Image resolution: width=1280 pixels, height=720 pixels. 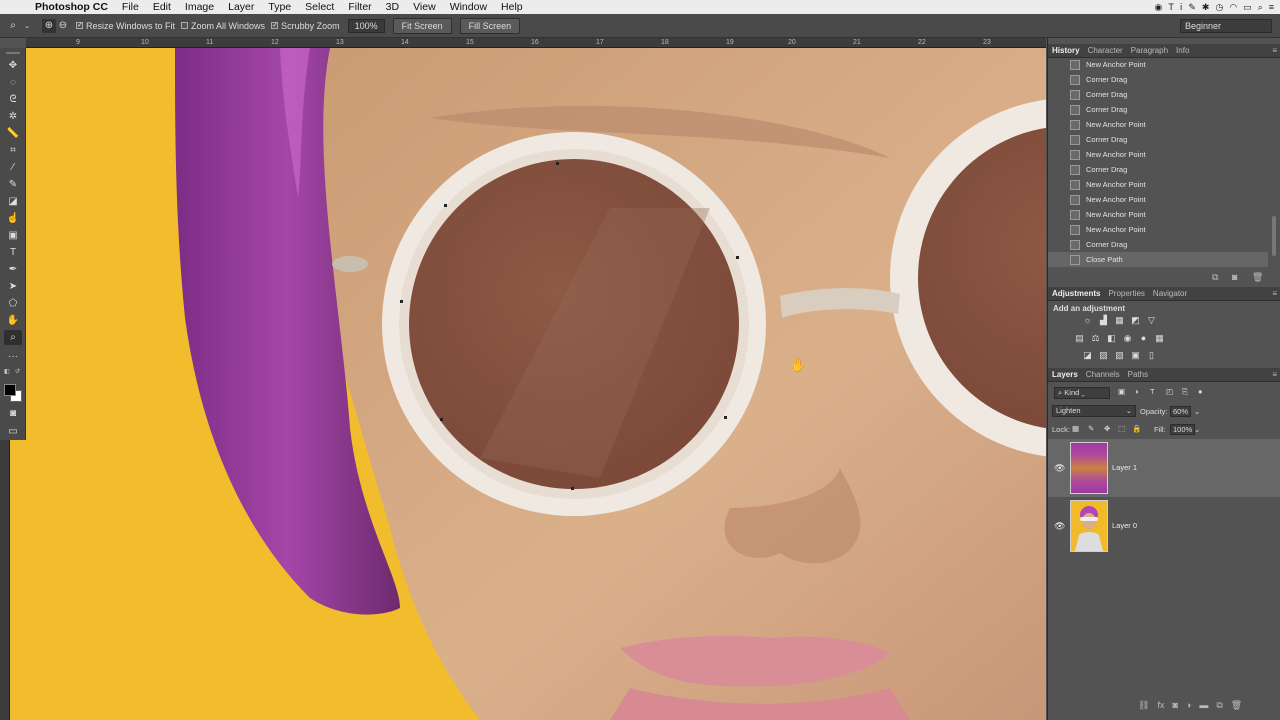 I want to click on menu-list-icon: ≡, so click(x=1271, y=7).